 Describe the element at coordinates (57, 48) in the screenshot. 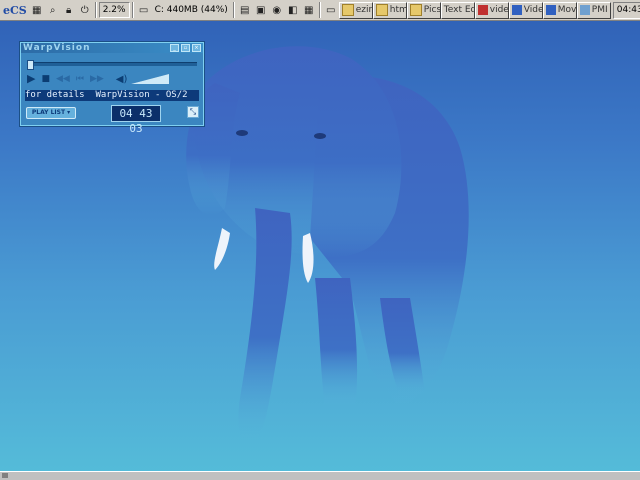

I see `player-title: WarpVision` at that location.